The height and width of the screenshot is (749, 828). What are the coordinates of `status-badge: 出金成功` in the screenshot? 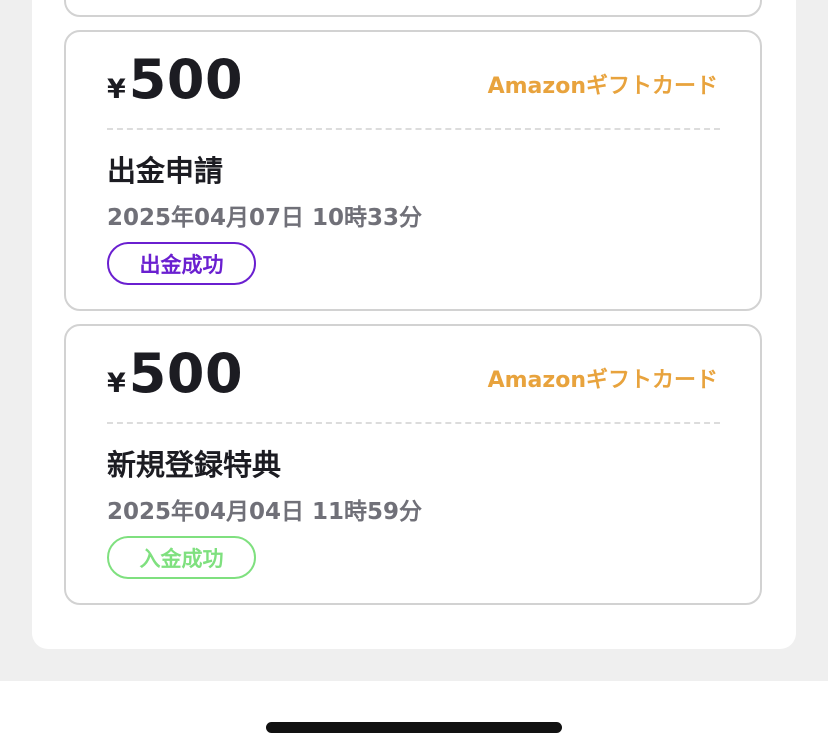 It's located at (181, 263).